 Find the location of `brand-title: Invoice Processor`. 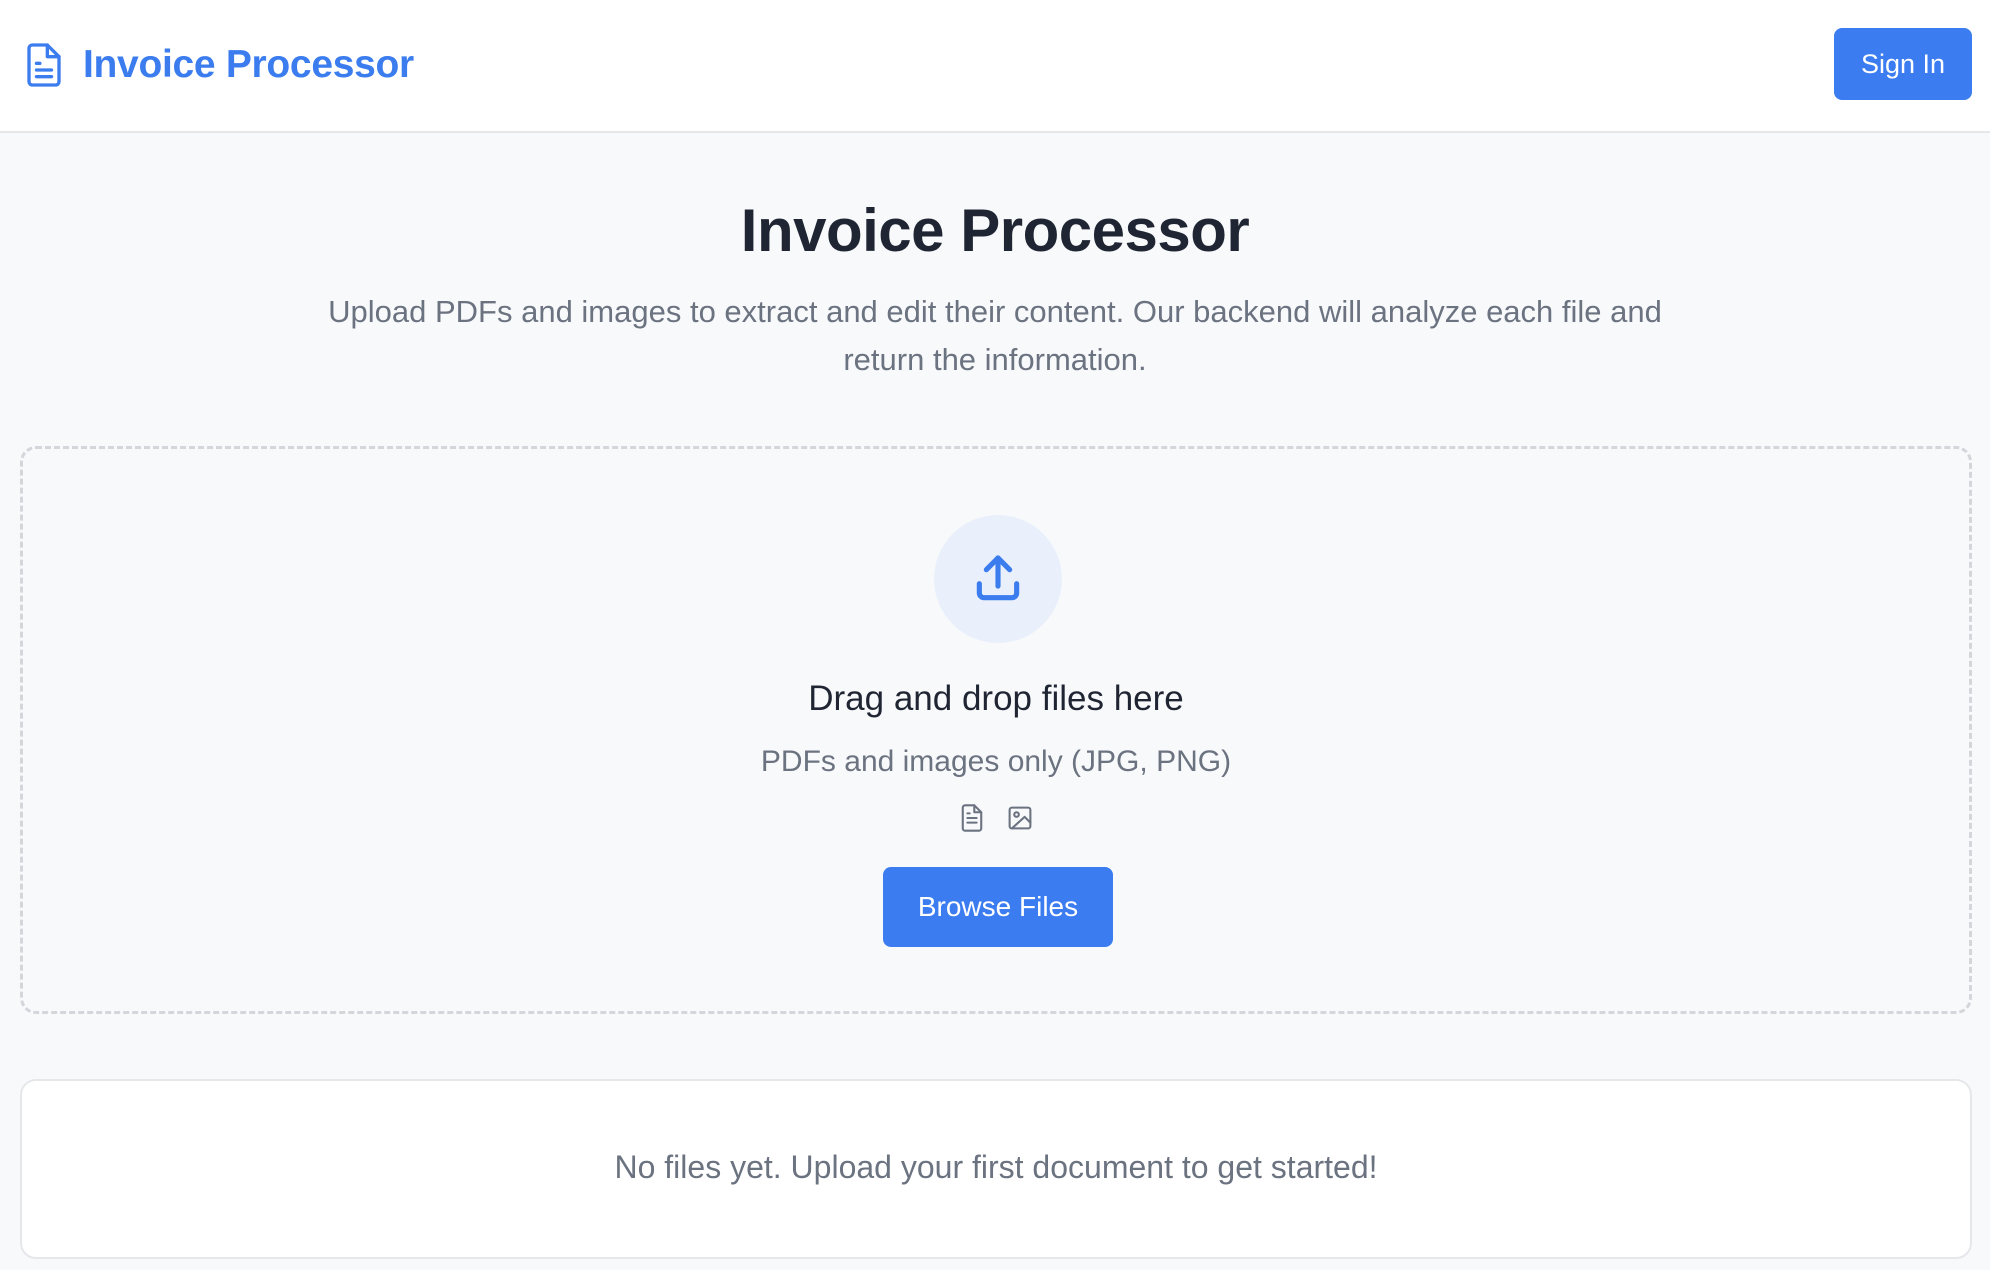

brand-title: Invoice Processor is located at coordinates (248, 64).